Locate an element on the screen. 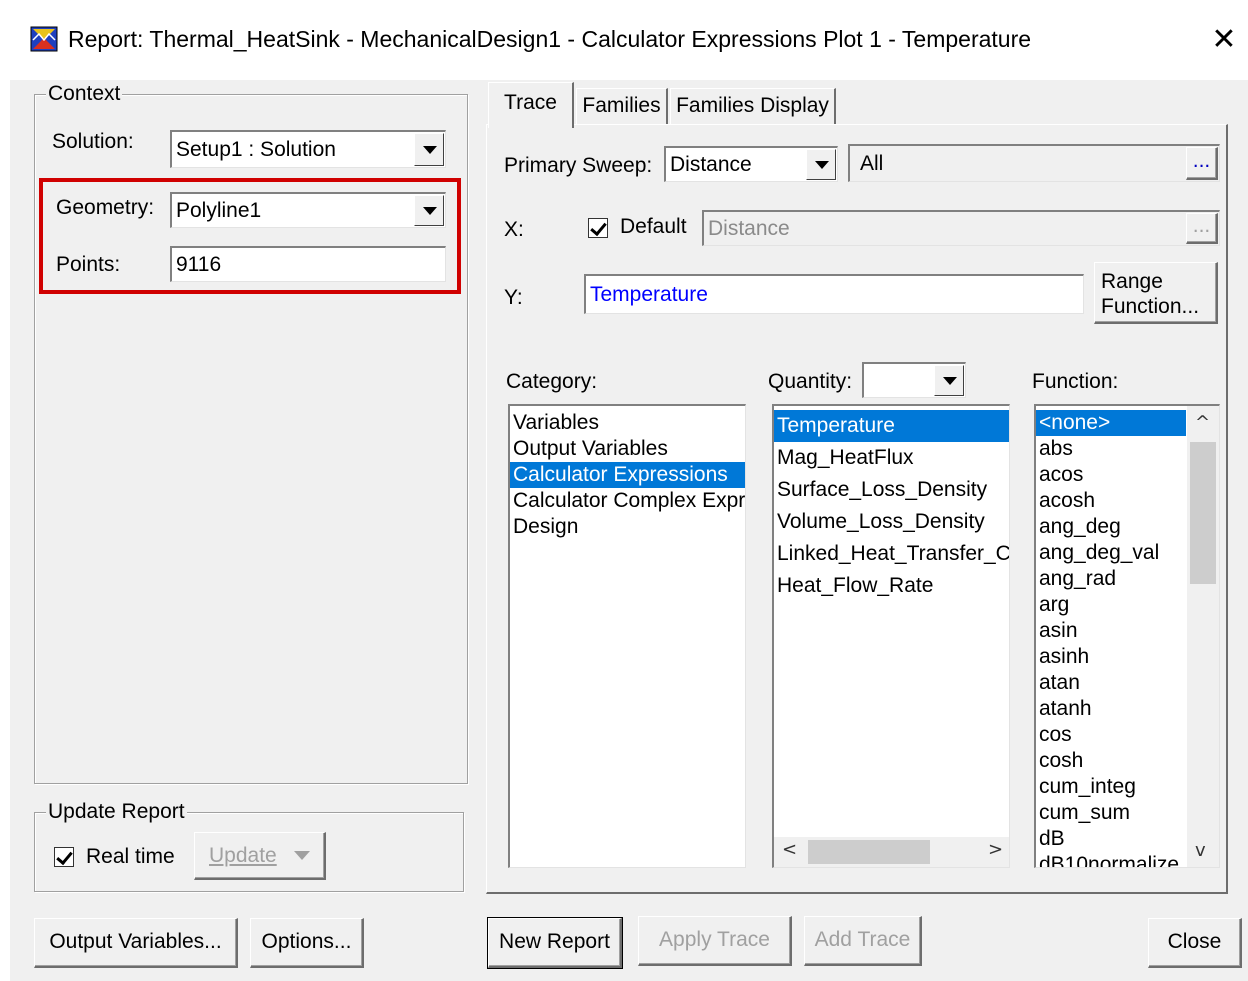  update-button: Update is located at coordinates (260, 856).